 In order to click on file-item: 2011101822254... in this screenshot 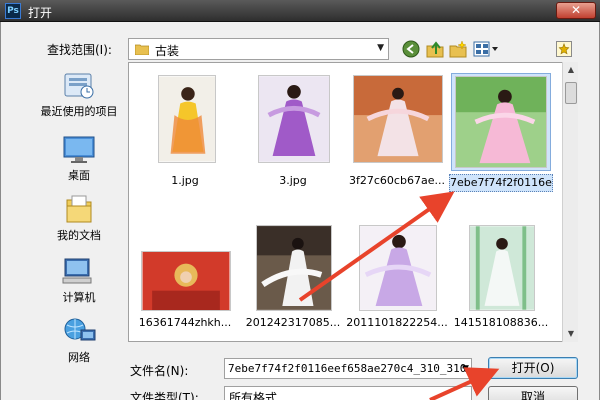, I will do `click(397, 276)`.